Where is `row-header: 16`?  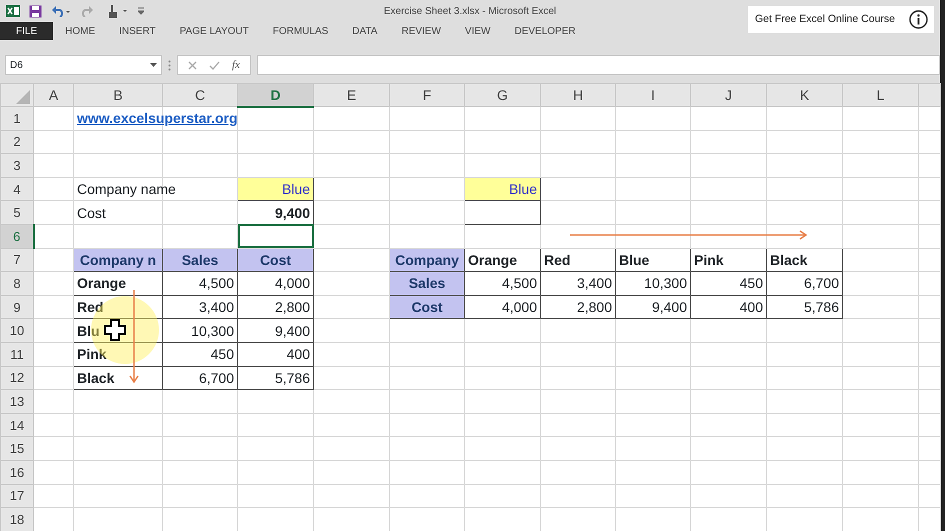
row-header: 16 is located at coordinates (17, 472).